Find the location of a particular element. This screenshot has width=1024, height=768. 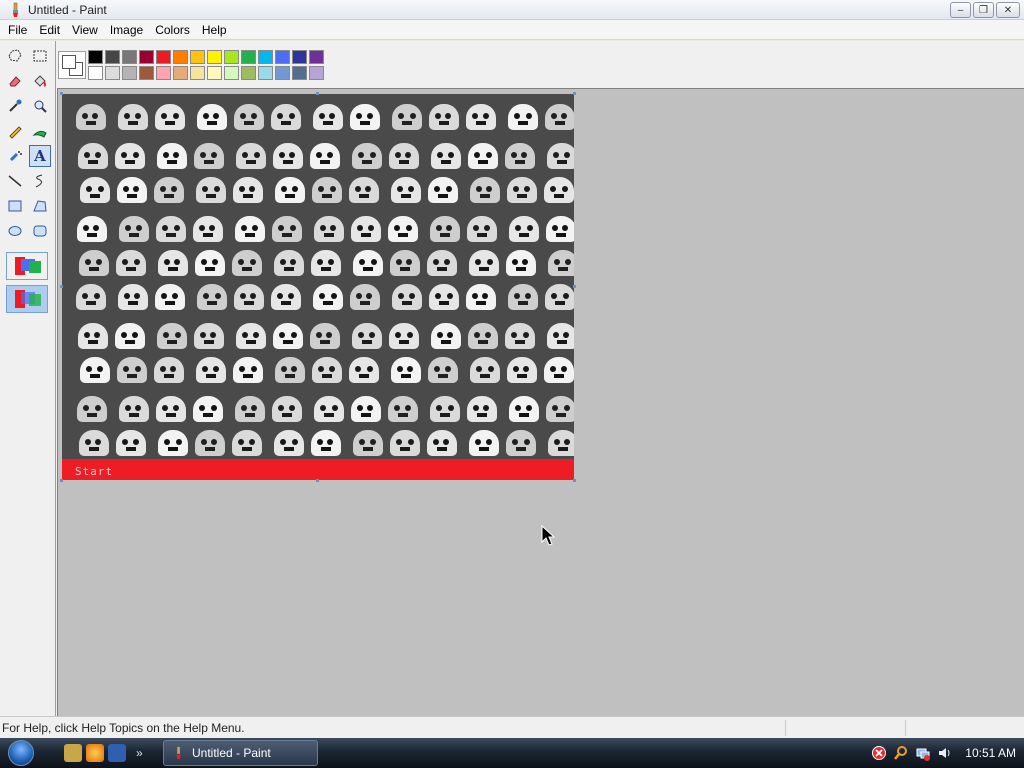

show-desktop-icon is located at coordinates (73, 753).